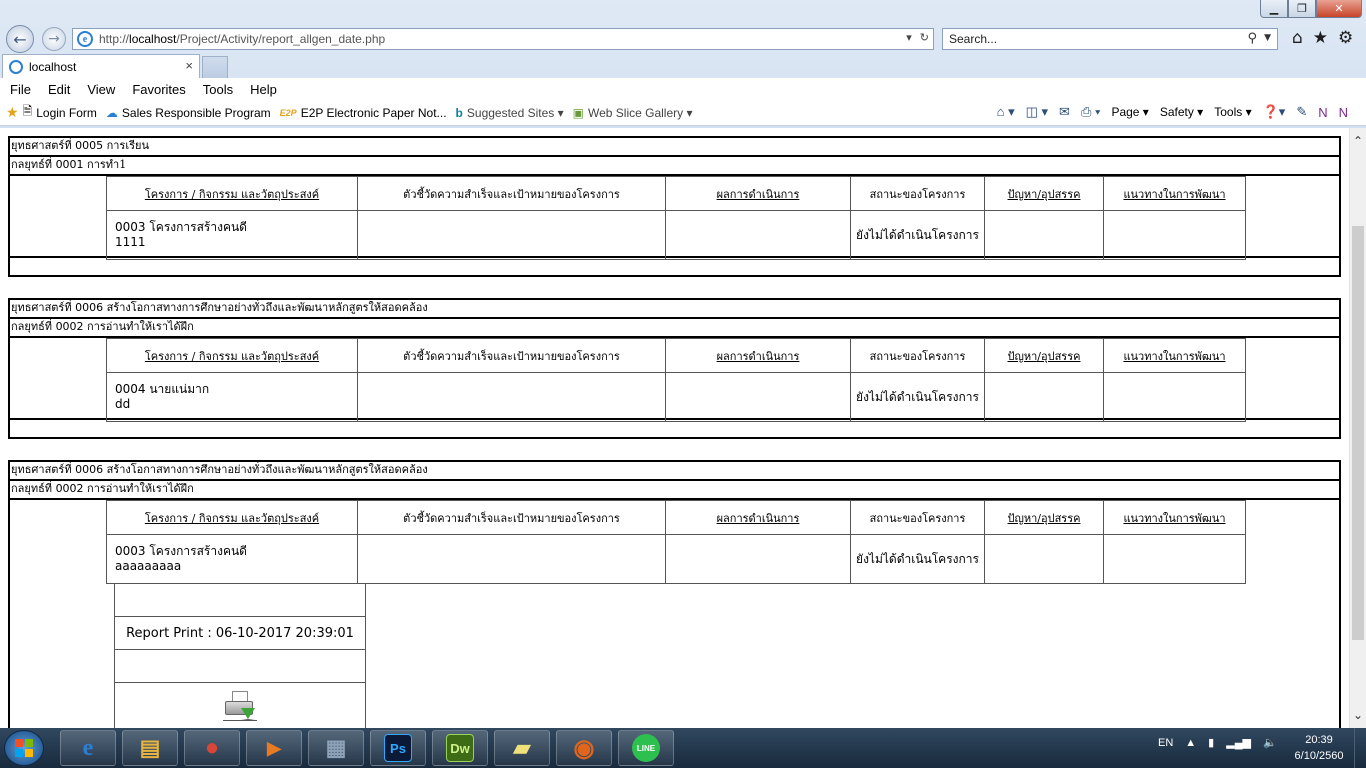 The height and width of the screenshot is (768, 1366). I want to click on help-icon: ❓▾, so click(1274, 112).